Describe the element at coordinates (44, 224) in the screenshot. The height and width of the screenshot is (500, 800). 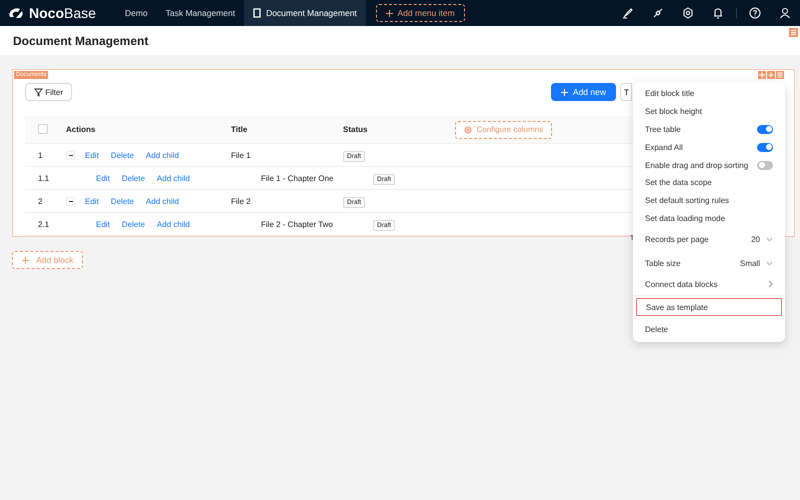
I see `row-index: 2.1` at that location.